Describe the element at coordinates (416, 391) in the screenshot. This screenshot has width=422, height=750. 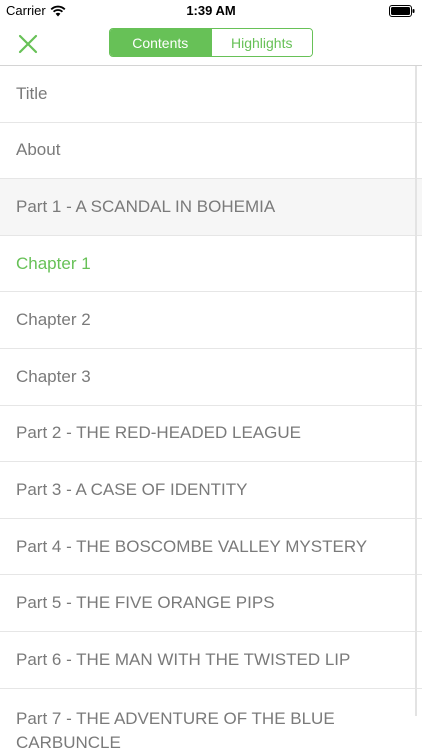
I see `scroll-indicator` at that location.